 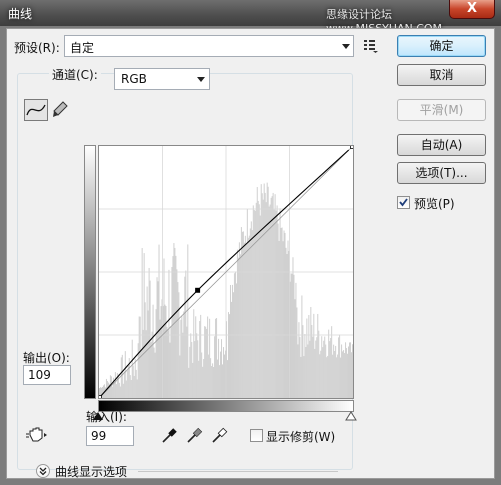 What do you see at coordinates (434, 203) in the screenshot?
I see `preview-label: 预览(P)` at bounding box center [434, 203].